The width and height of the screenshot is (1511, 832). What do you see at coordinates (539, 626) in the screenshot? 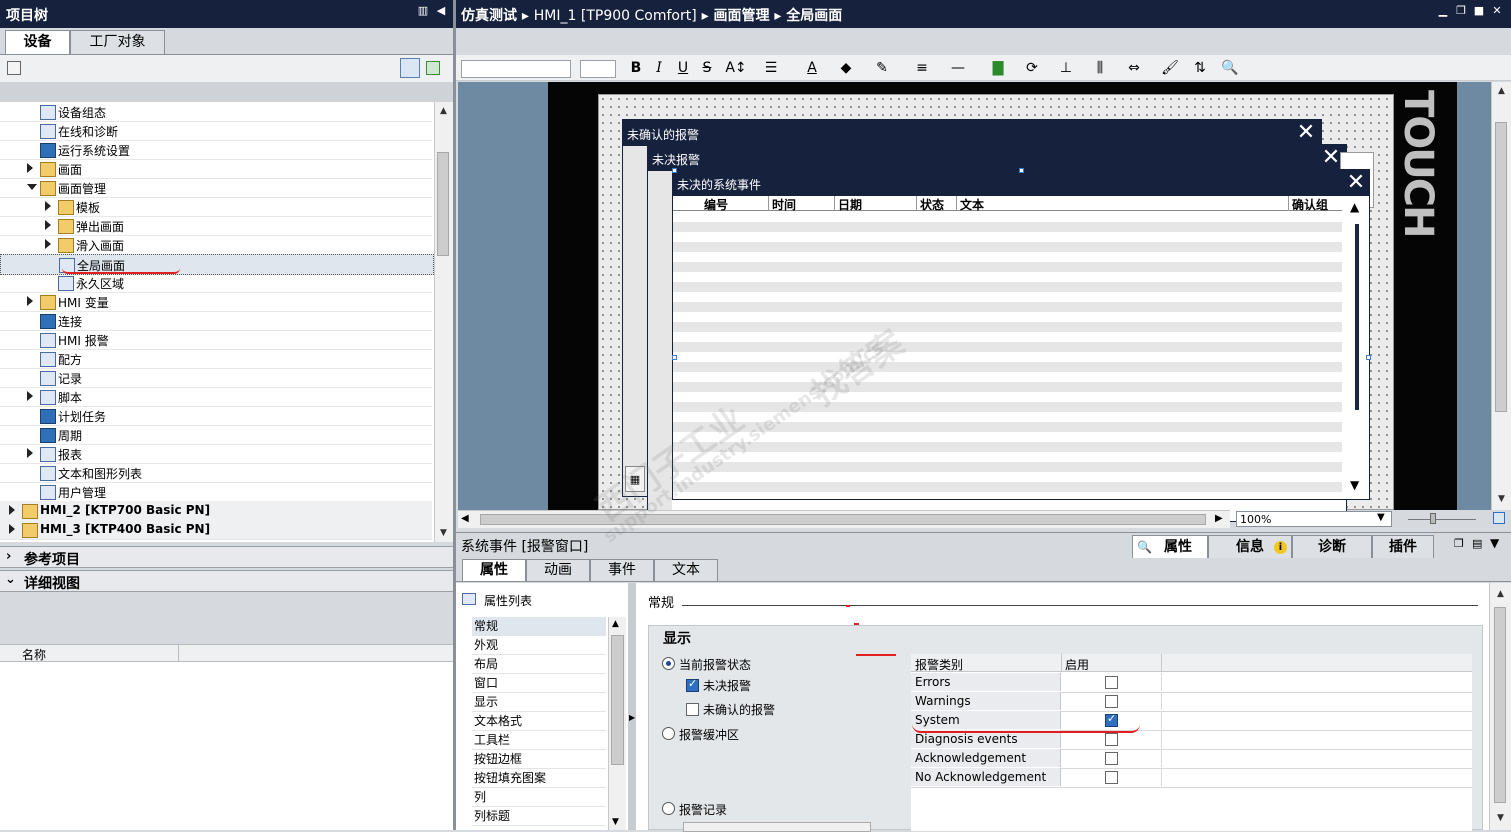
I see `property-list-item: 常规` at bounding box center [539, 626].